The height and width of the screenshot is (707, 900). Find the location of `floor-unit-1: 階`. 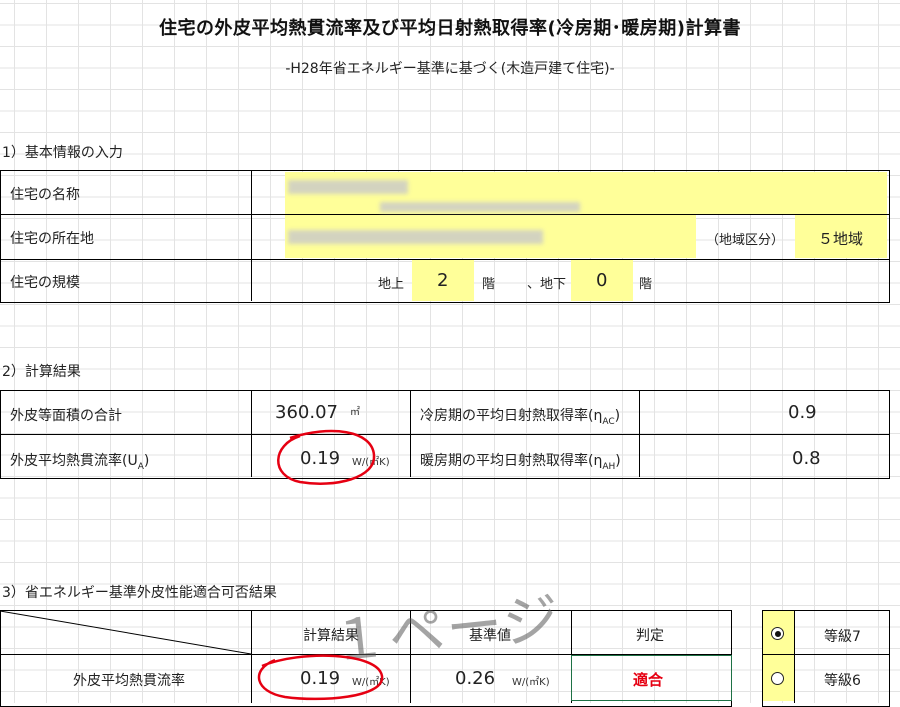

floor-unit-1: 階 is located at coordinates (489, 284).